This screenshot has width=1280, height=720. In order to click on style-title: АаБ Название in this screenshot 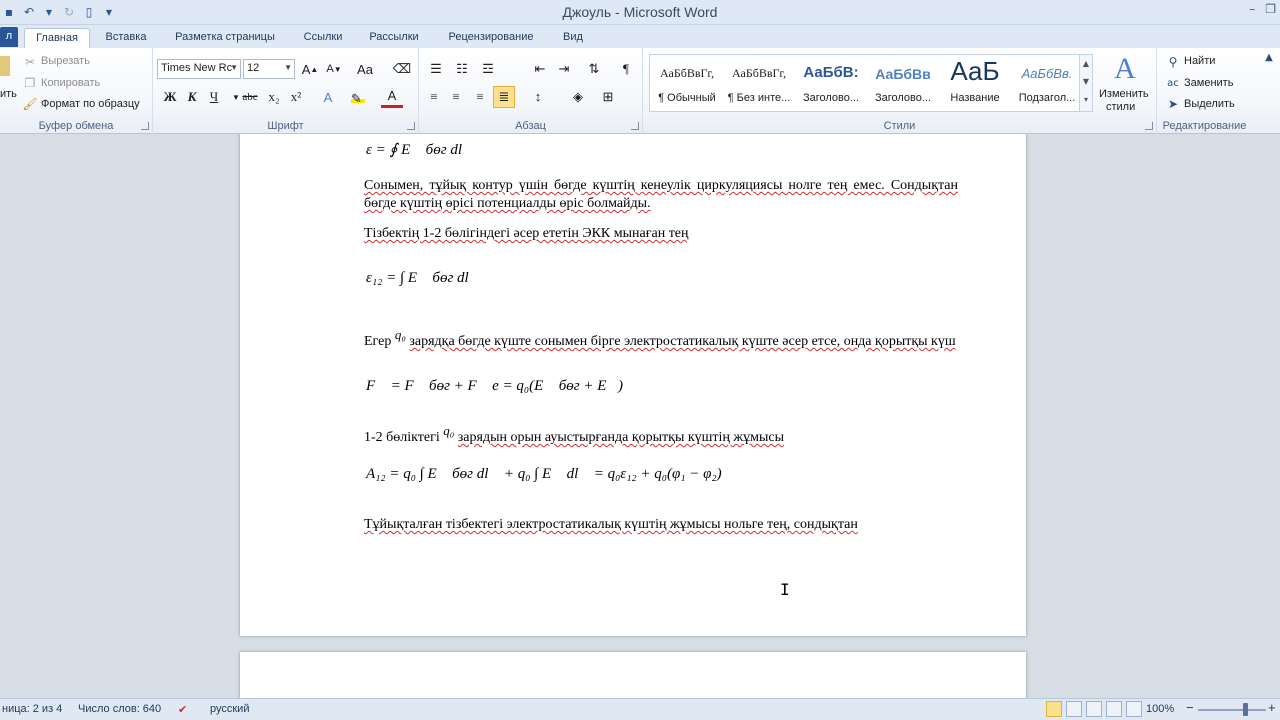, I will do `click(975, 82)`.